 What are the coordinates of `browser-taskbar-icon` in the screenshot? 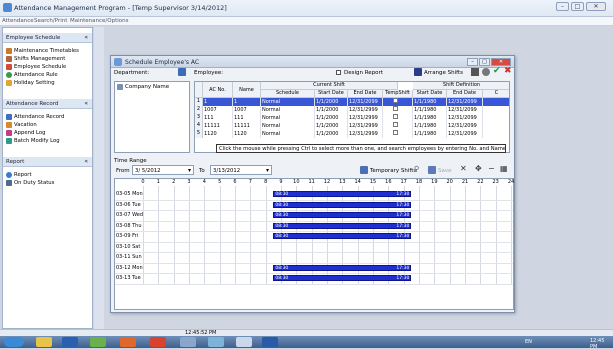 It's located at (158, 342).